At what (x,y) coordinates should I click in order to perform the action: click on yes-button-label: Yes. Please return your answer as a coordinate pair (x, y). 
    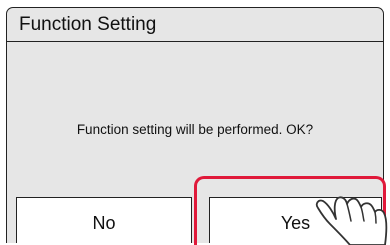
    Looking at the image, I should click on (295, 222).